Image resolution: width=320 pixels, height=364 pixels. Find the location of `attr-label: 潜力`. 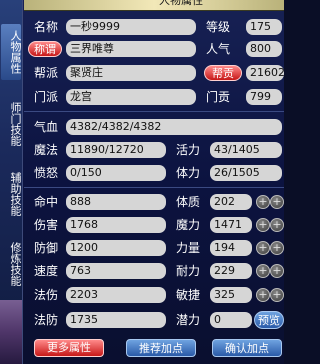

attr-label: 潜力 is located at coordinates (188, 320).